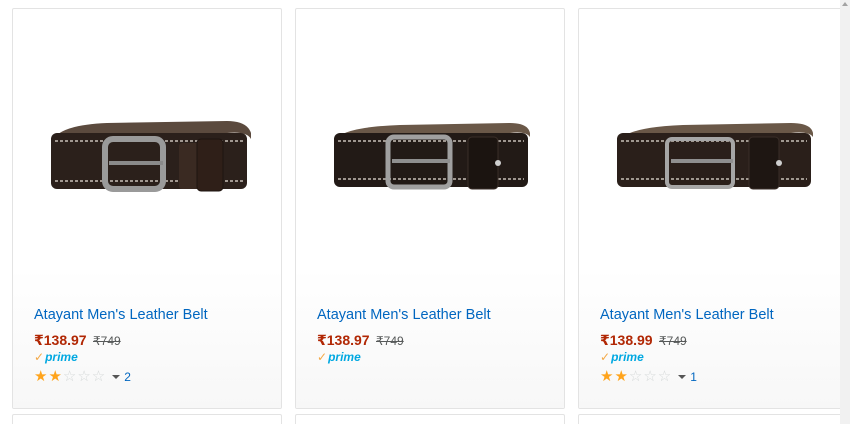 The height and width of the screenshot is (424, 850). I want to click on rating-row: ★★☆☆☆ 1, so click(648, 377).